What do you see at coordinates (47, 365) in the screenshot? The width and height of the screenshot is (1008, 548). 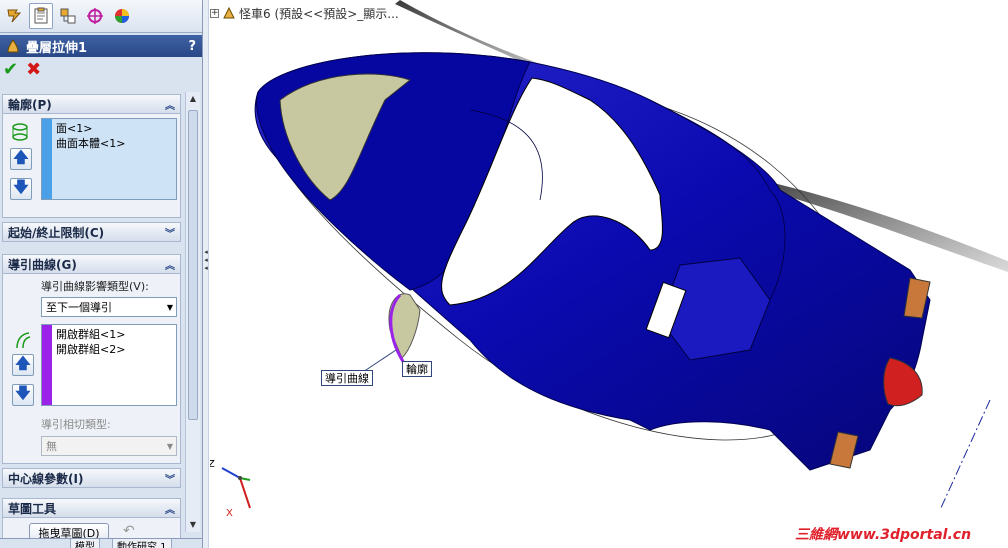 I see `guide-list-color-bar` at bounding box center [47, 365].